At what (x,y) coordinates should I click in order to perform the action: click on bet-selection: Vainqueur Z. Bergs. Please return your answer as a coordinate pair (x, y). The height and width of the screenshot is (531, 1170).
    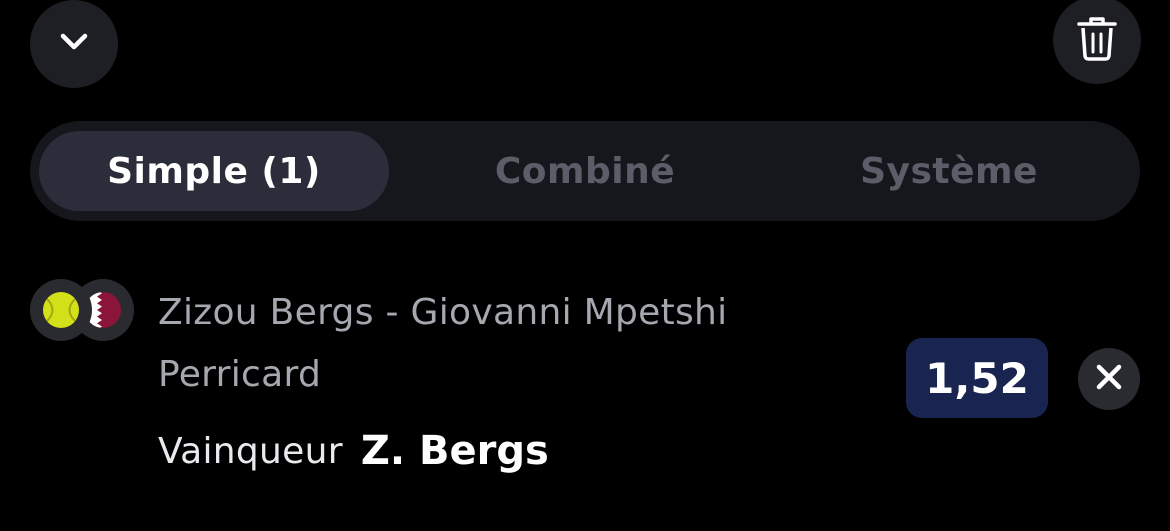
    Looking at the image, I should click on (353, 451).